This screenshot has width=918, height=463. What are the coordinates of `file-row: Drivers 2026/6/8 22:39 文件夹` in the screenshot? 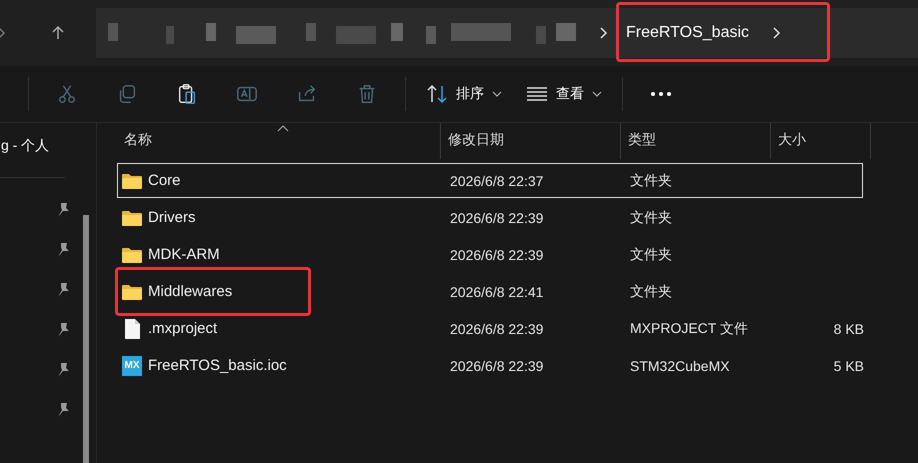 It's located at (490, 217).